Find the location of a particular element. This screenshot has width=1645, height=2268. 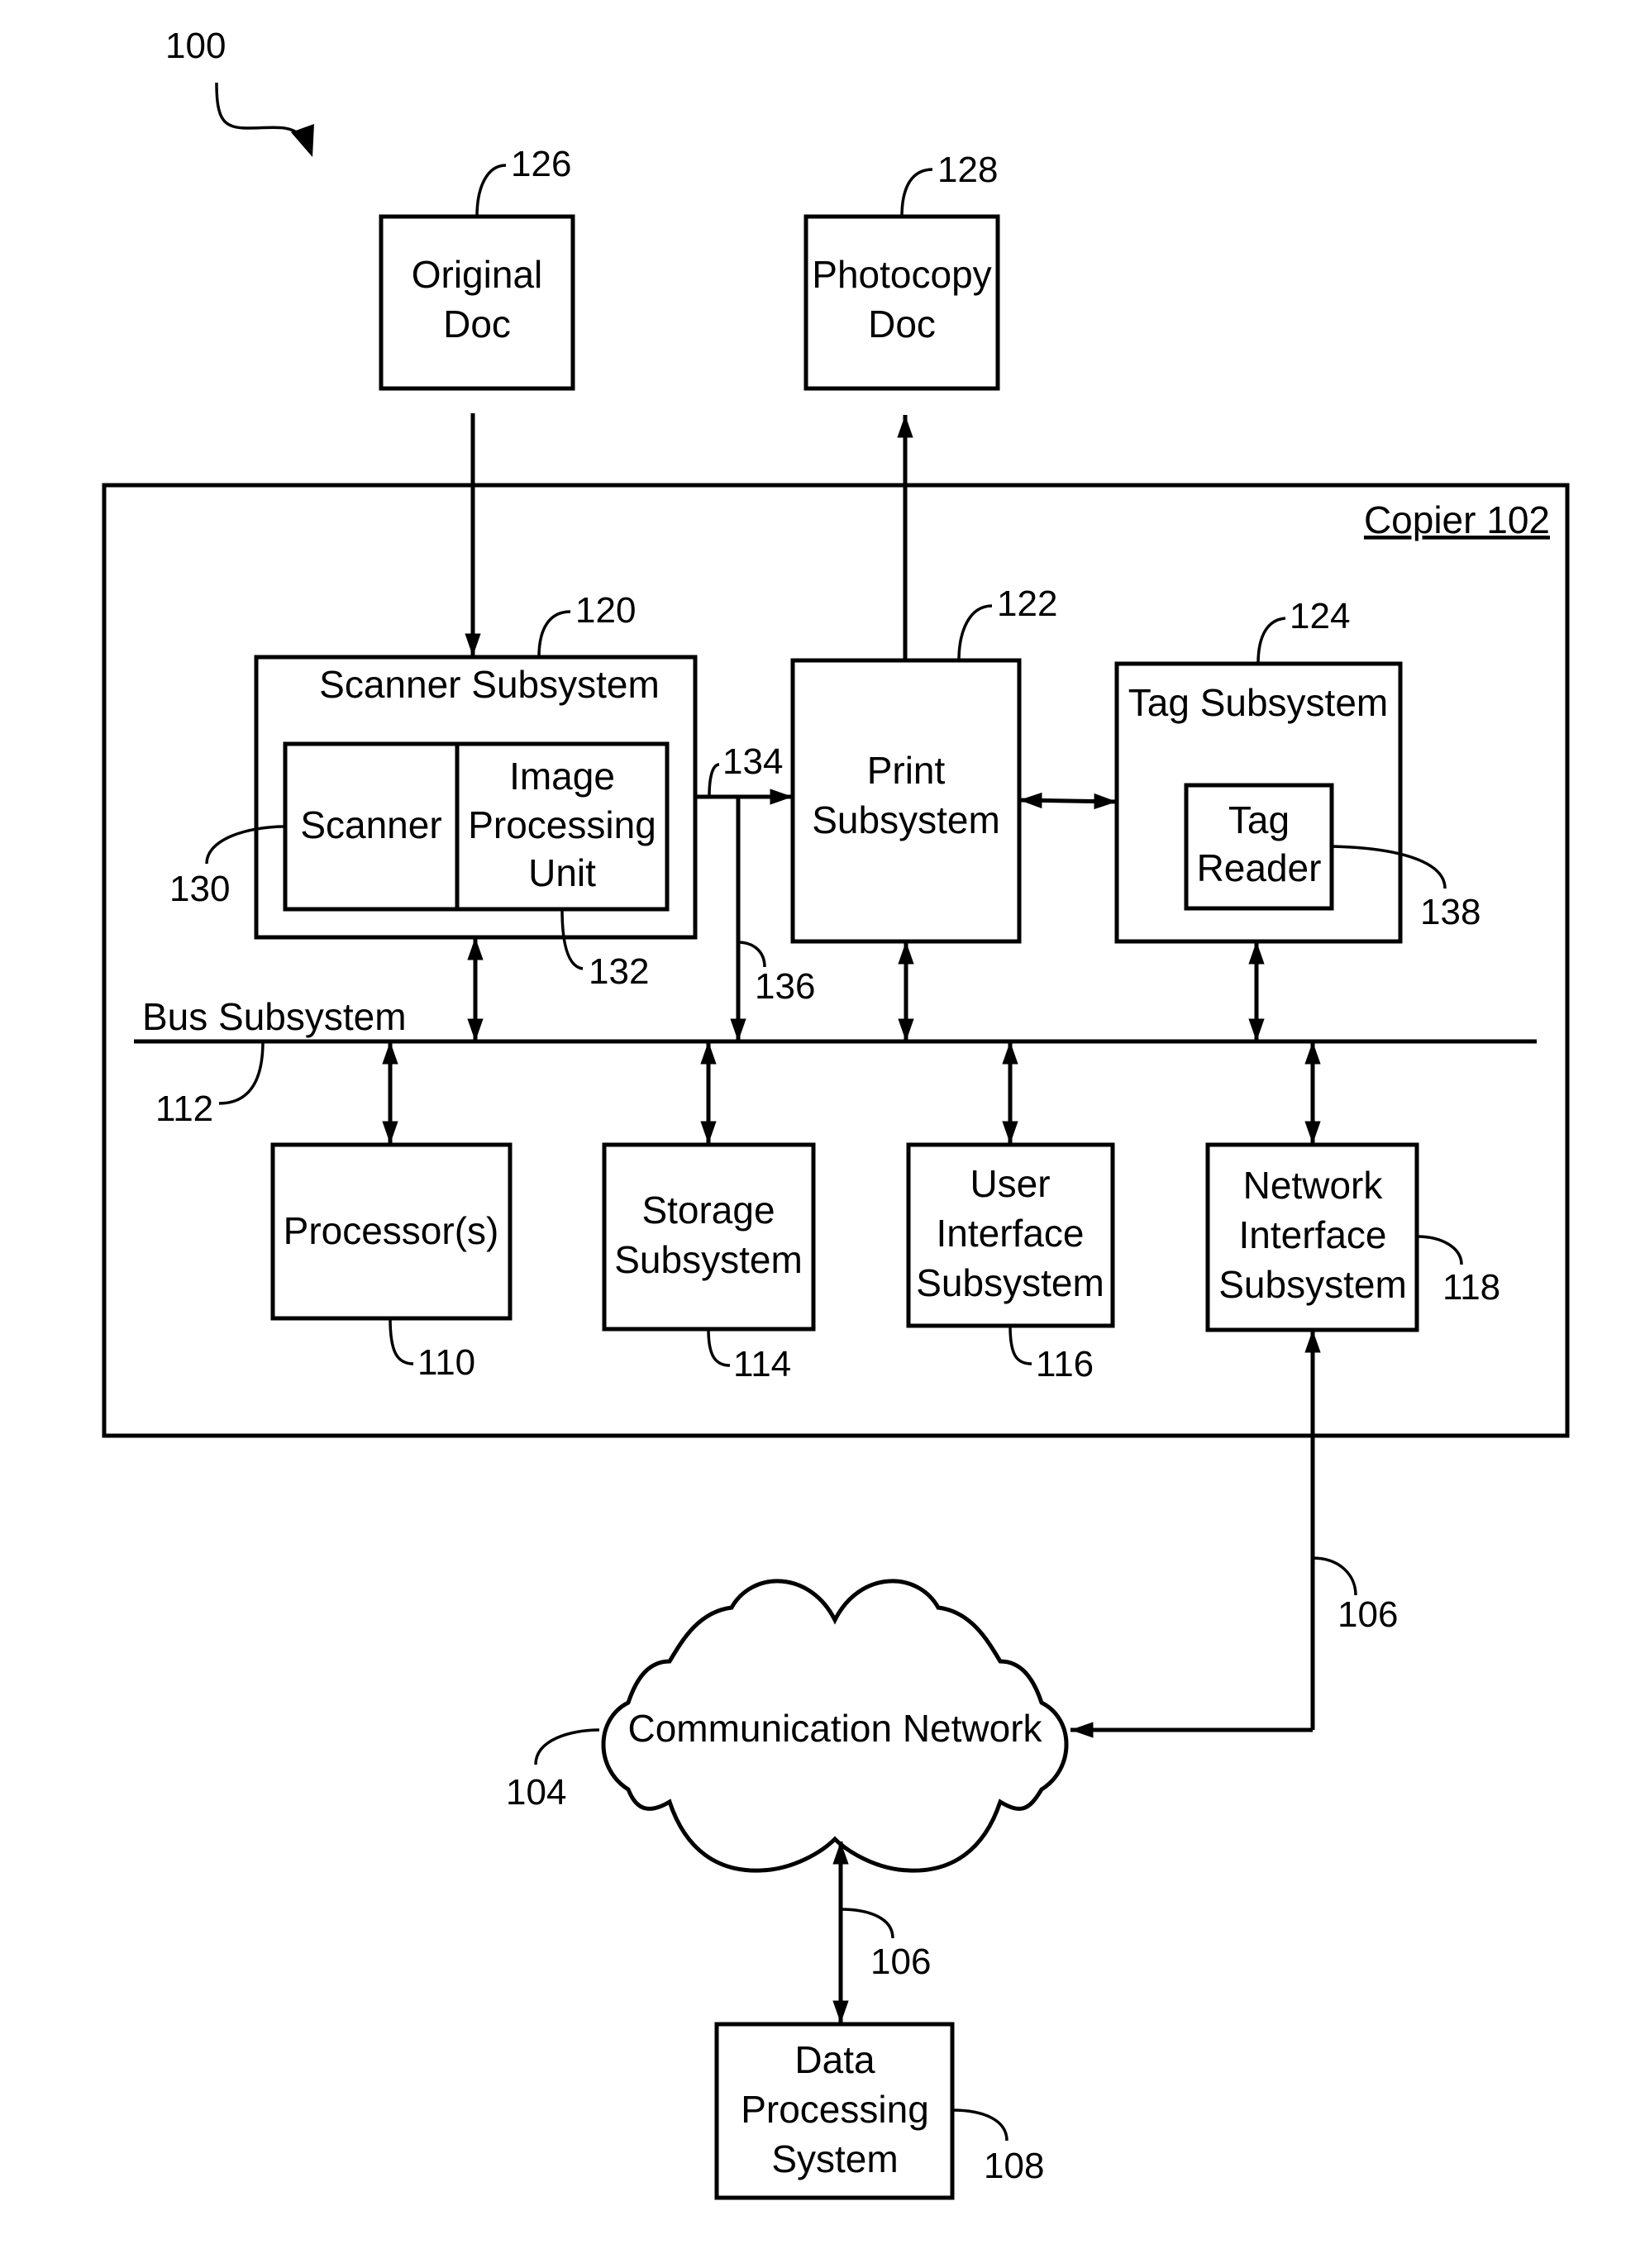

print-subsystem-block: Print Subsystem 122 is located at coordinates (923, 764).